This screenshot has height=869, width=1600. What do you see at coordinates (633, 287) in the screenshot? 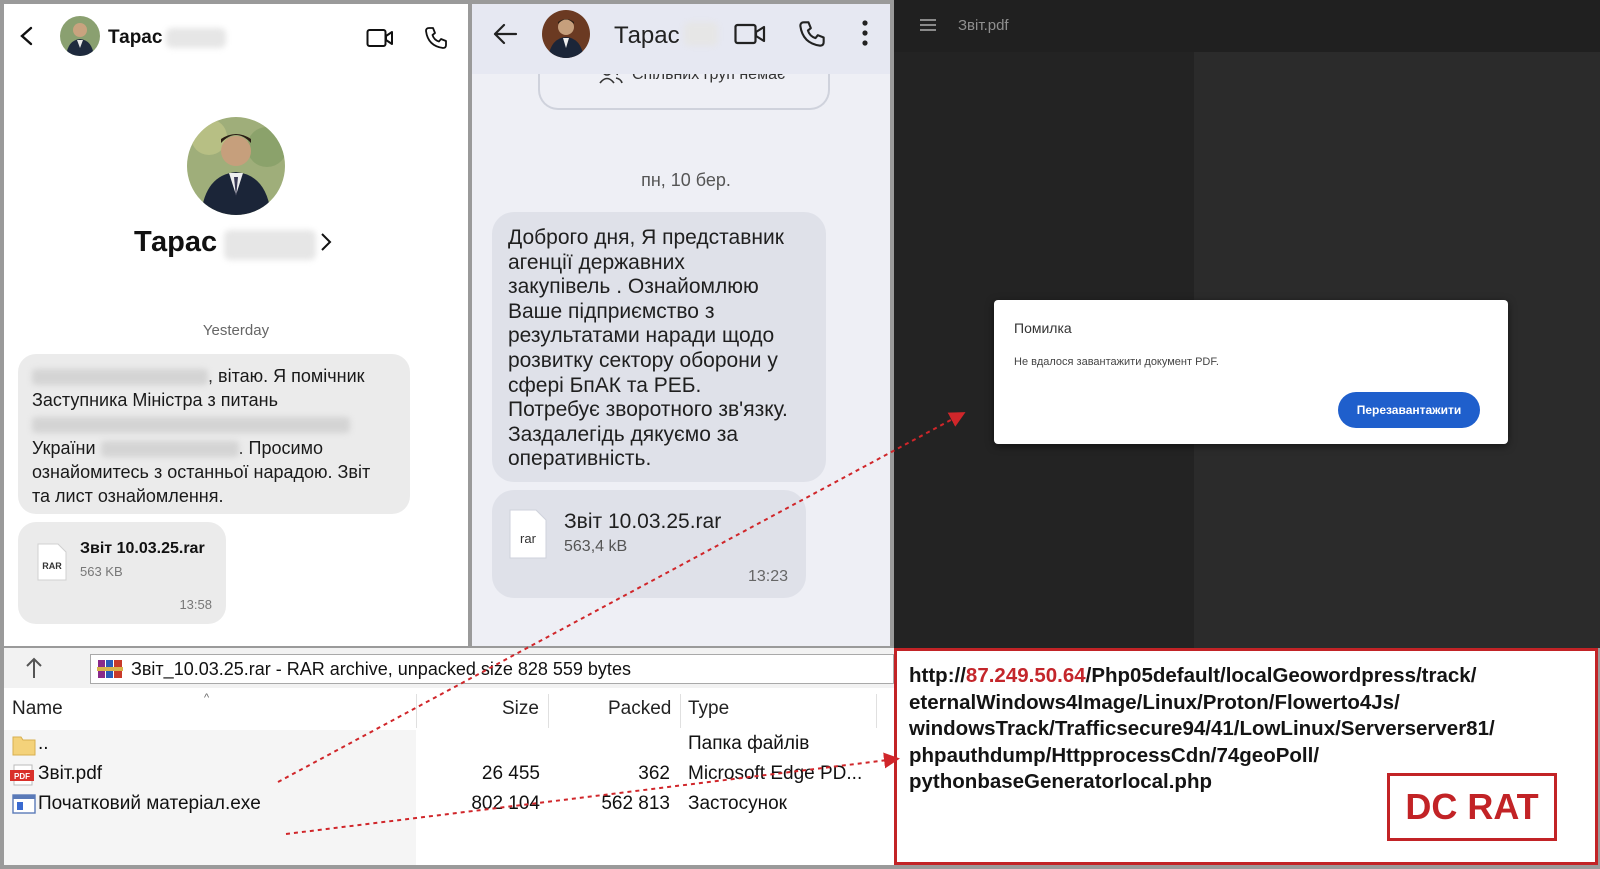
I see `message-line: закупівель . Ознайомлюю` at bounding box center [633, 287].